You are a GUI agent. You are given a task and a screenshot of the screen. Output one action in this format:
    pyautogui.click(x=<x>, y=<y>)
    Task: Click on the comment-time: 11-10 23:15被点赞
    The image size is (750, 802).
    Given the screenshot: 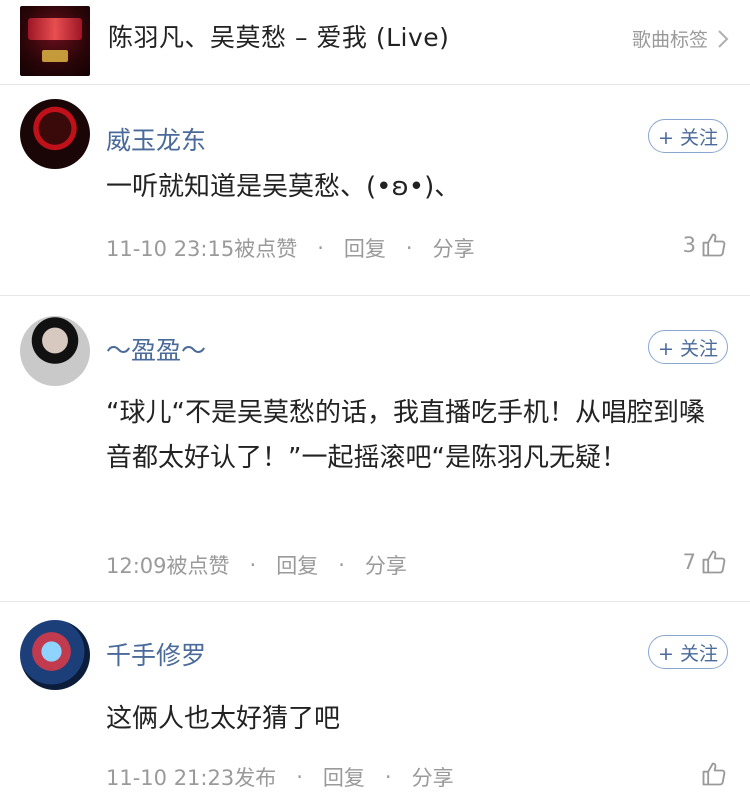 What is the action you would take?
    pyautogui.click(x=202, y=249)
    